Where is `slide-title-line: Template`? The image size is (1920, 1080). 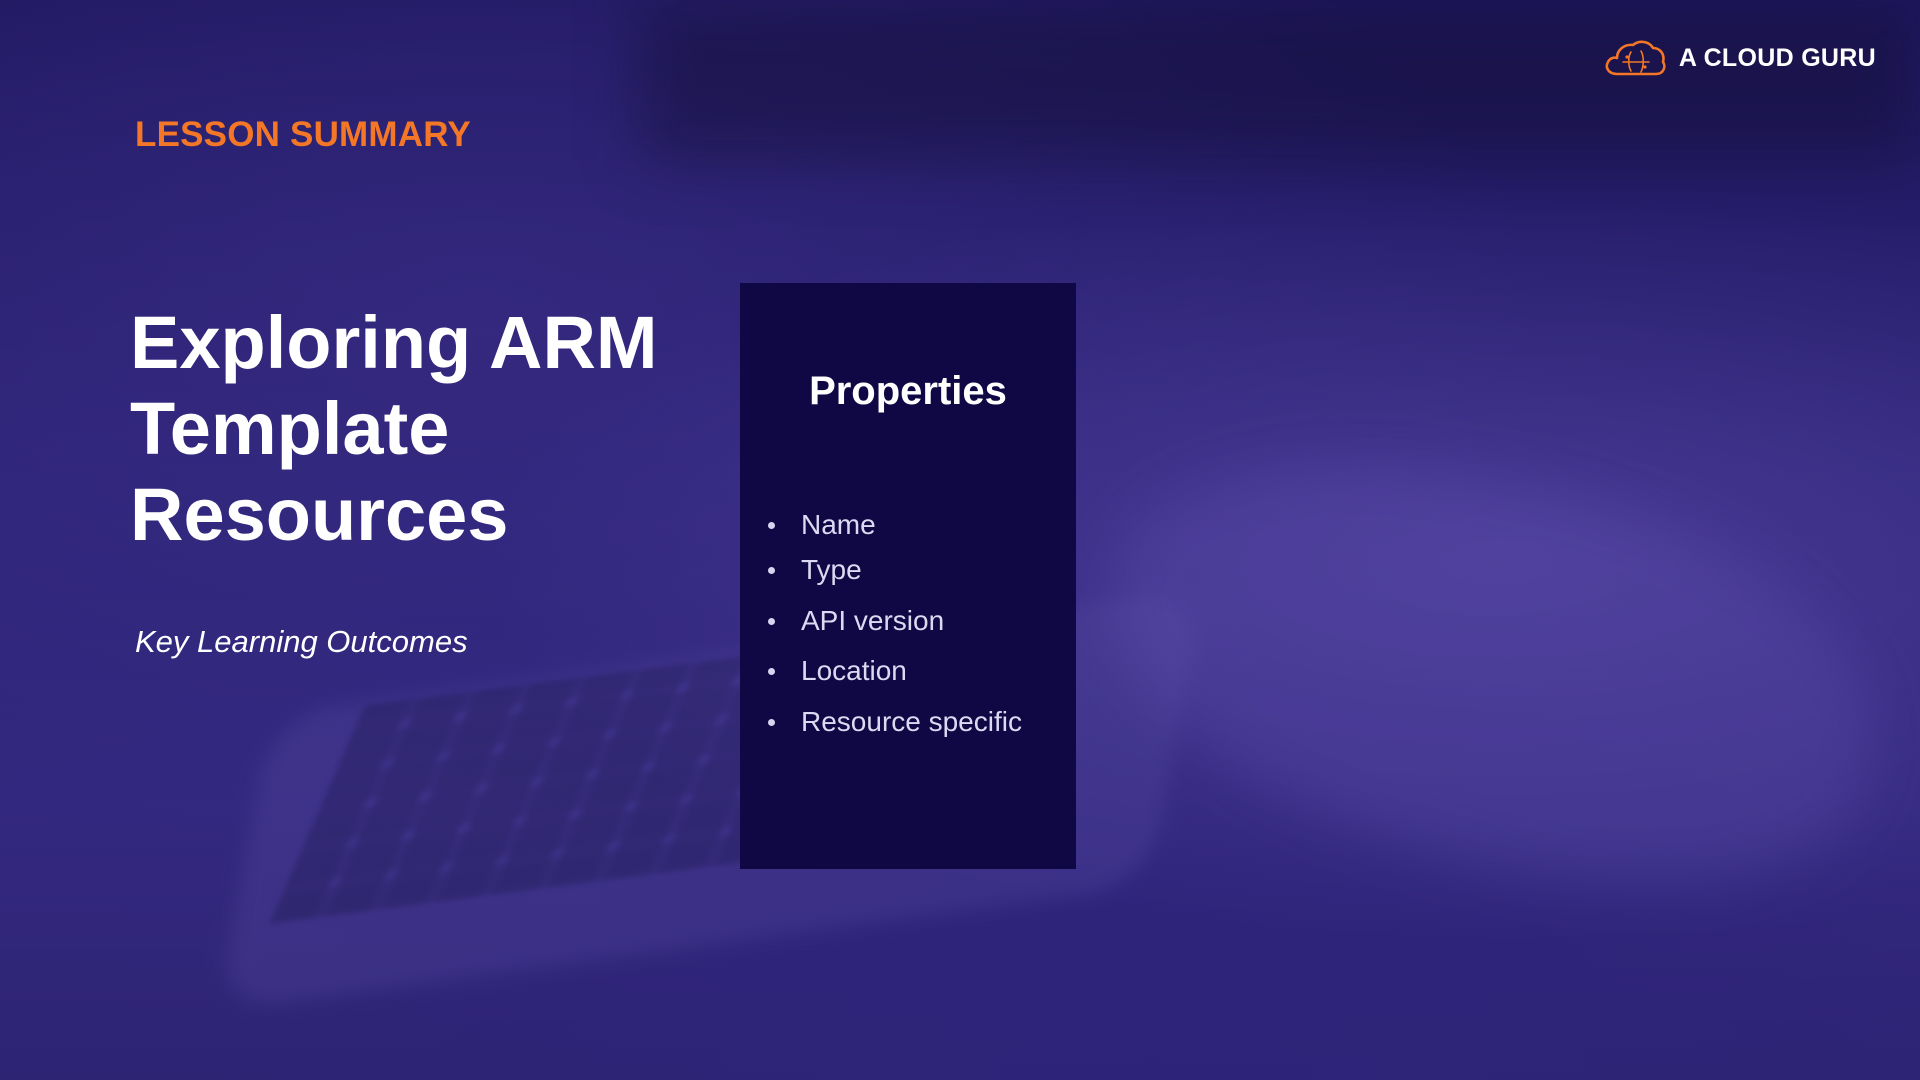 slide-title-line: Template is located at coordinates (290, 428).